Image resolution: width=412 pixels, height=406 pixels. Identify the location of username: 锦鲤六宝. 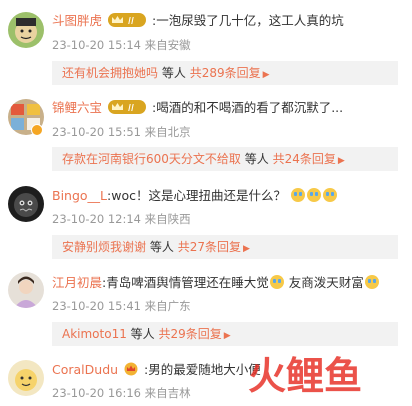
(77, 107).